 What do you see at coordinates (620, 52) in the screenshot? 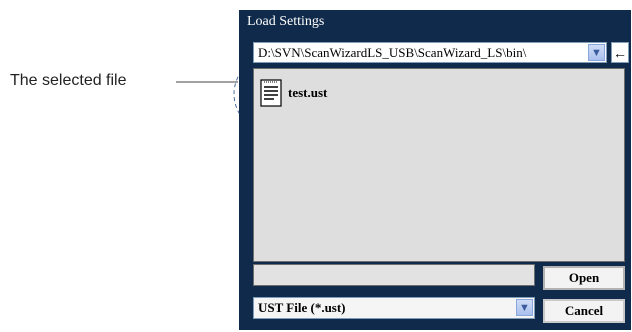
I see `back-arrow-button: ←` at bounding box center [620, 52].